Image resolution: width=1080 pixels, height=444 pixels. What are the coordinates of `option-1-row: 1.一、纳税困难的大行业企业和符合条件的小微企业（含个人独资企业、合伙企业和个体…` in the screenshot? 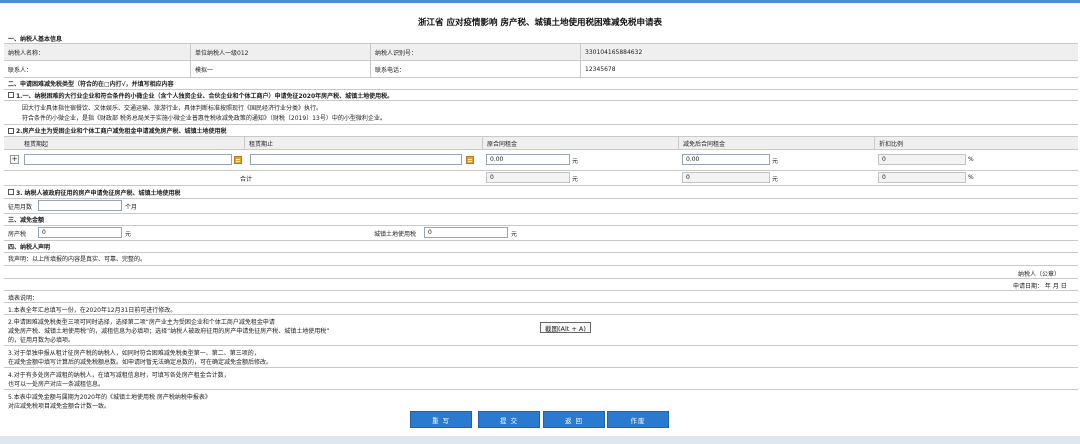 It's located at (541, 95).